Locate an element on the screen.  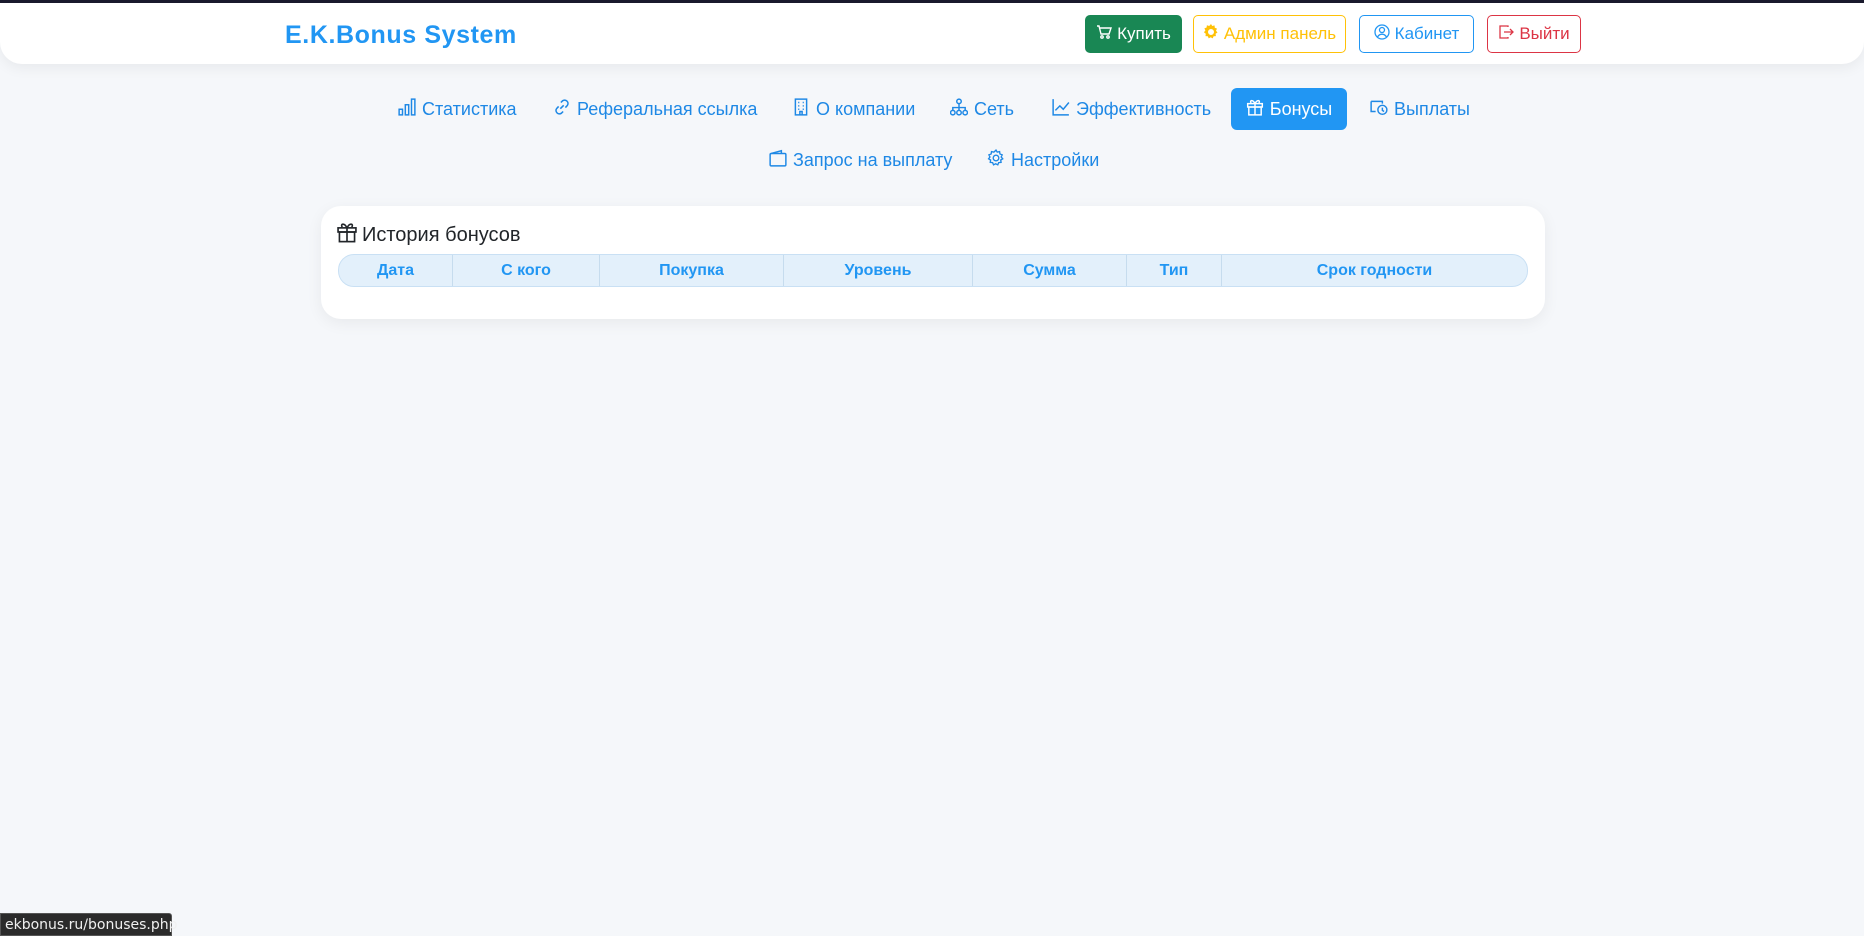
cash-icon is located at coordinates (1379, 109).